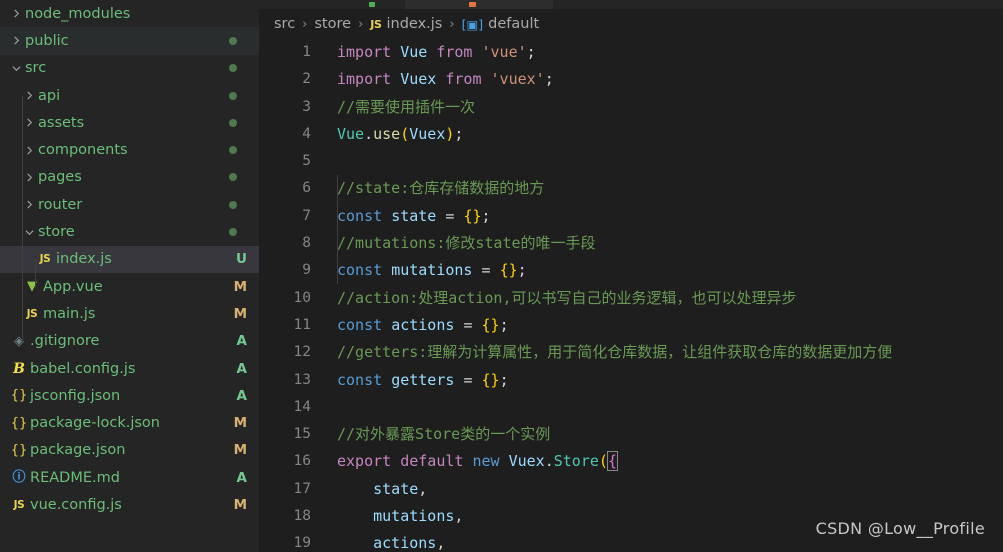 The height and width of the screenshot is (552, 1003). I want to click on tree-item-index-js: JS index.js U, so click(129, 259).